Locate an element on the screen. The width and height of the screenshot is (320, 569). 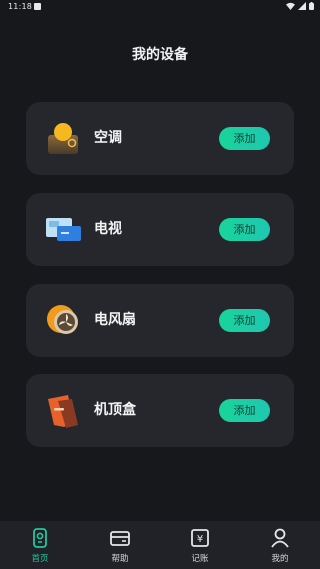
home-remote-icon is located at coordinates (40, 538).